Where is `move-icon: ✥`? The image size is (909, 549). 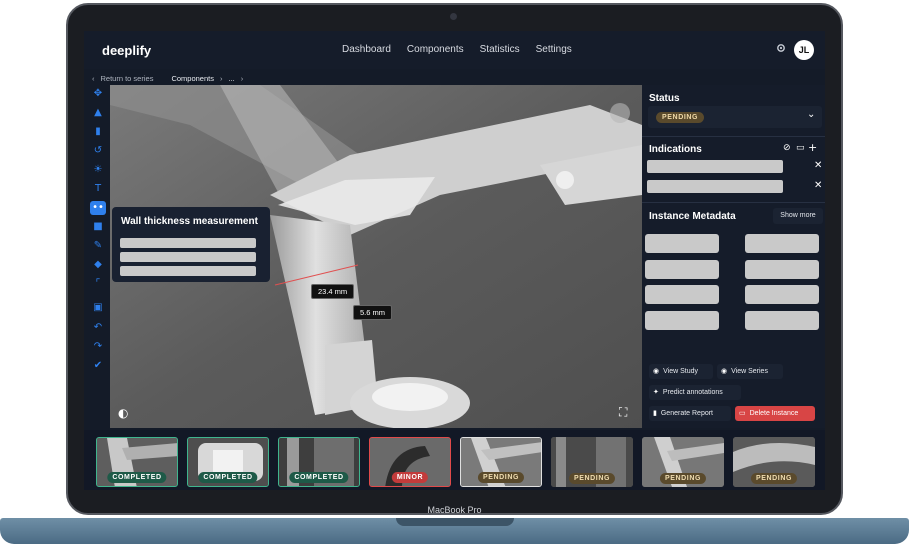
move-icon: ✥ is located at coordinates (98, 94).